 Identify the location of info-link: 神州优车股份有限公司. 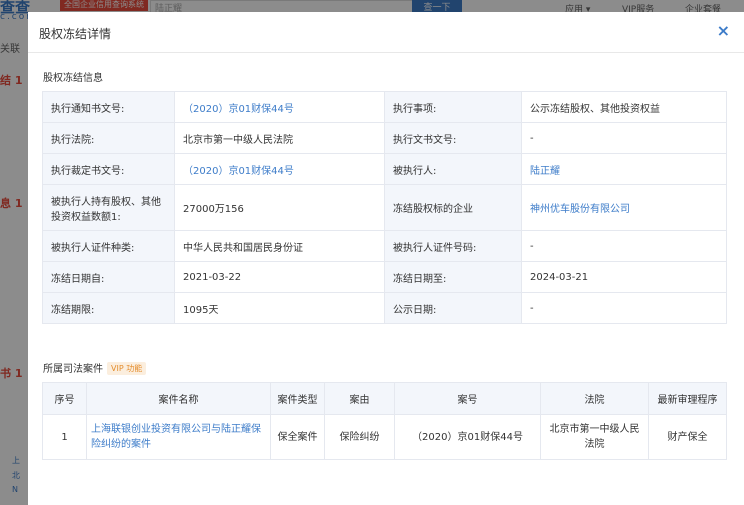
(624, 207).